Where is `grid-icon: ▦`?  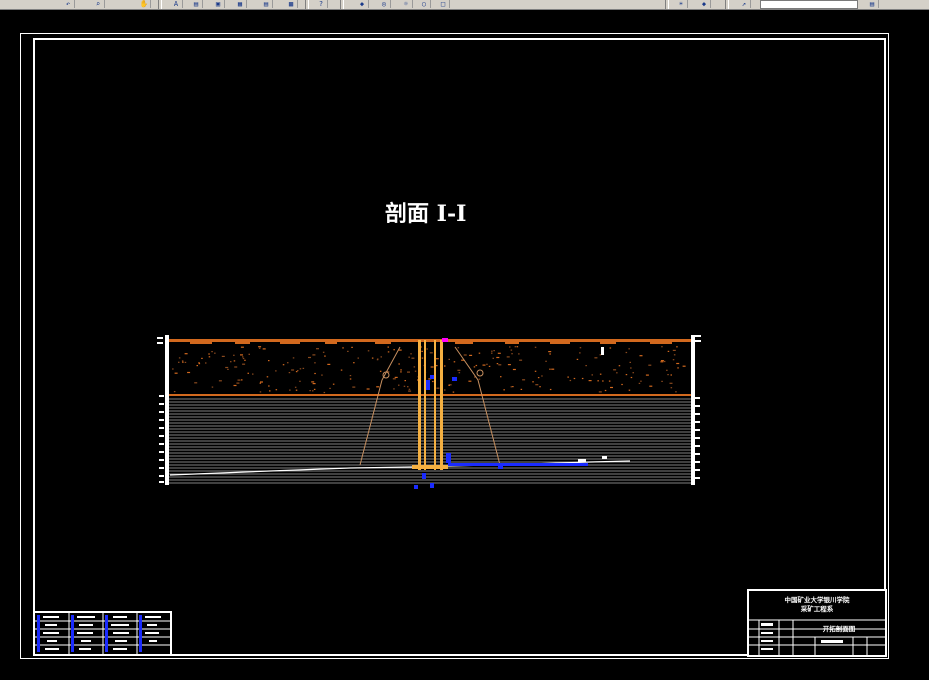 grid-icon: ▦ is located at coordinates (240, 4).